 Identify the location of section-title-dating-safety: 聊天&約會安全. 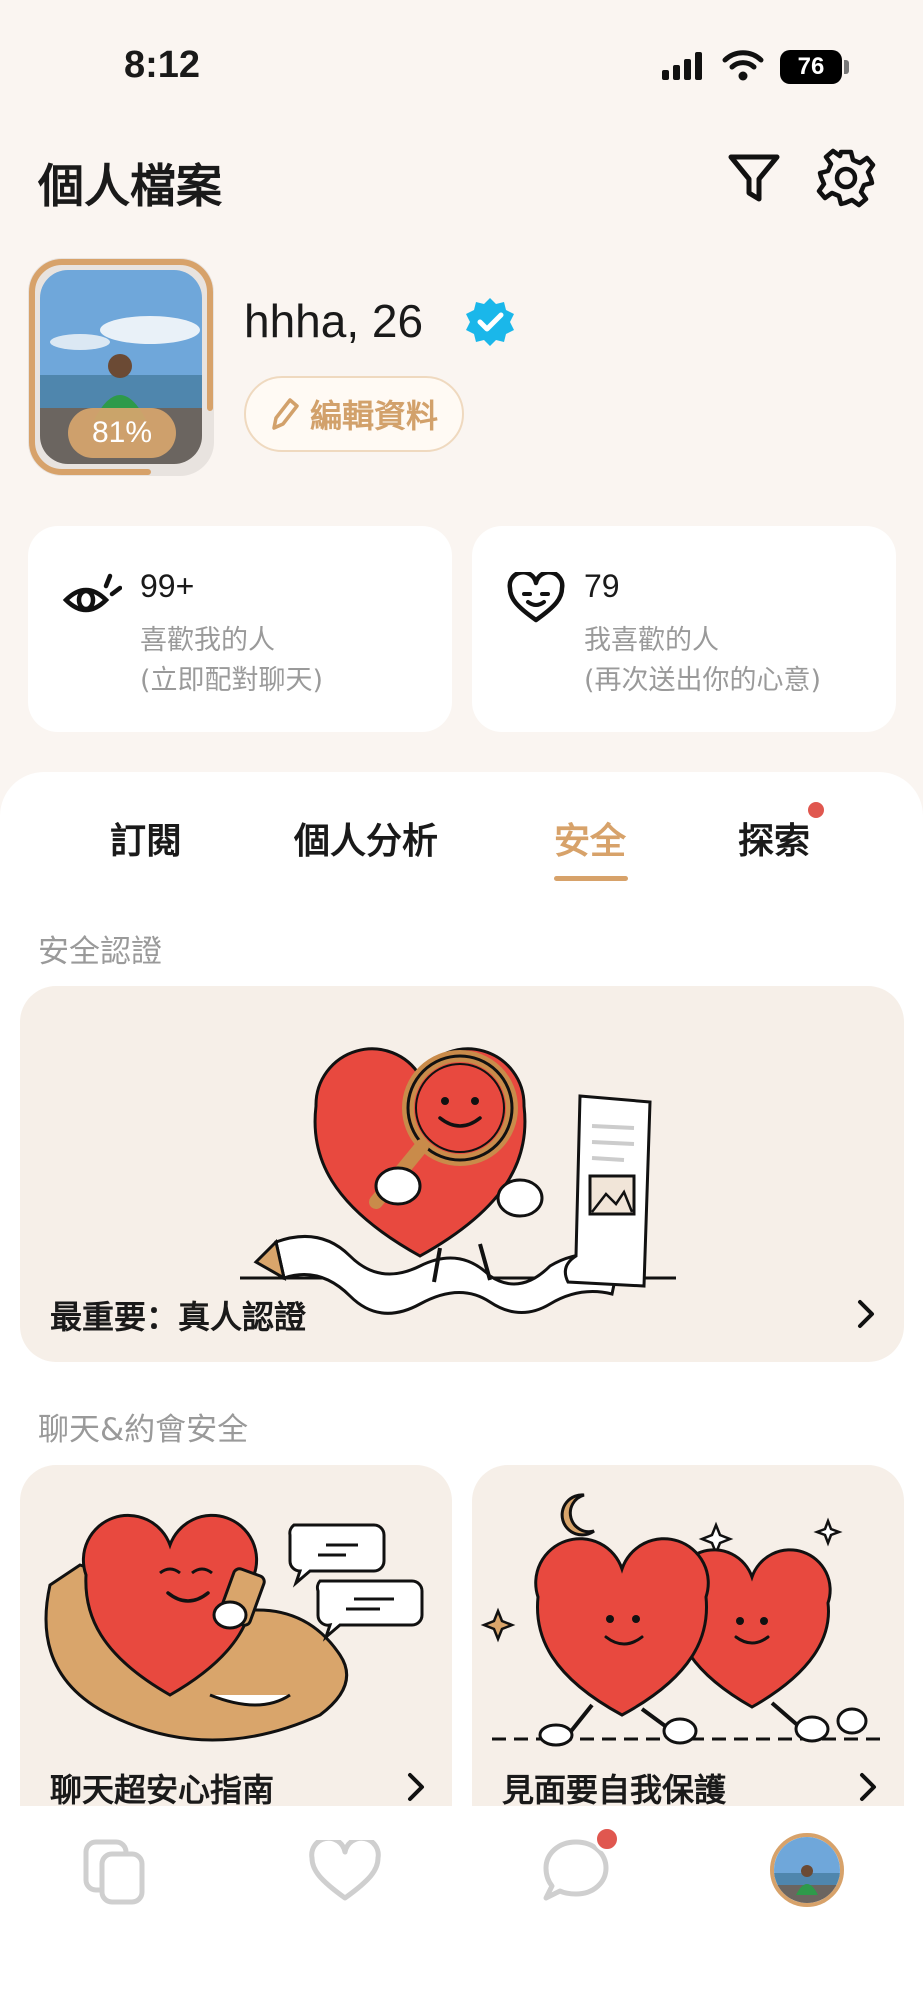
(143, 1430).